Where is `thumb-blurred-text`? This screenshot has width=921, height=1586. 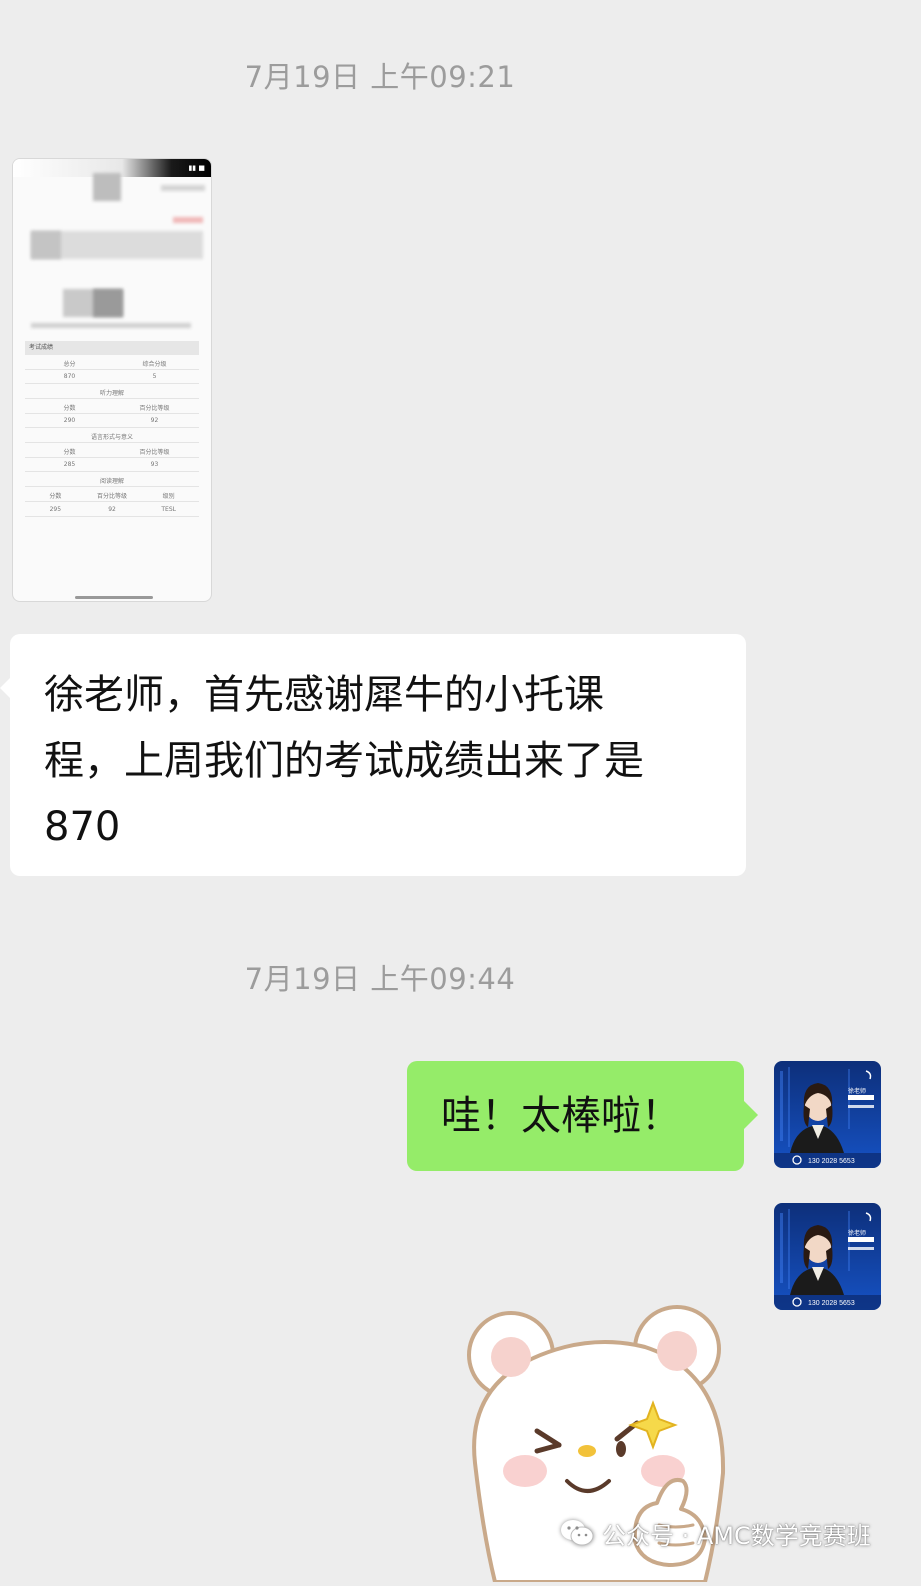 thumb-blurred-text is located at coordinates (183, 188).